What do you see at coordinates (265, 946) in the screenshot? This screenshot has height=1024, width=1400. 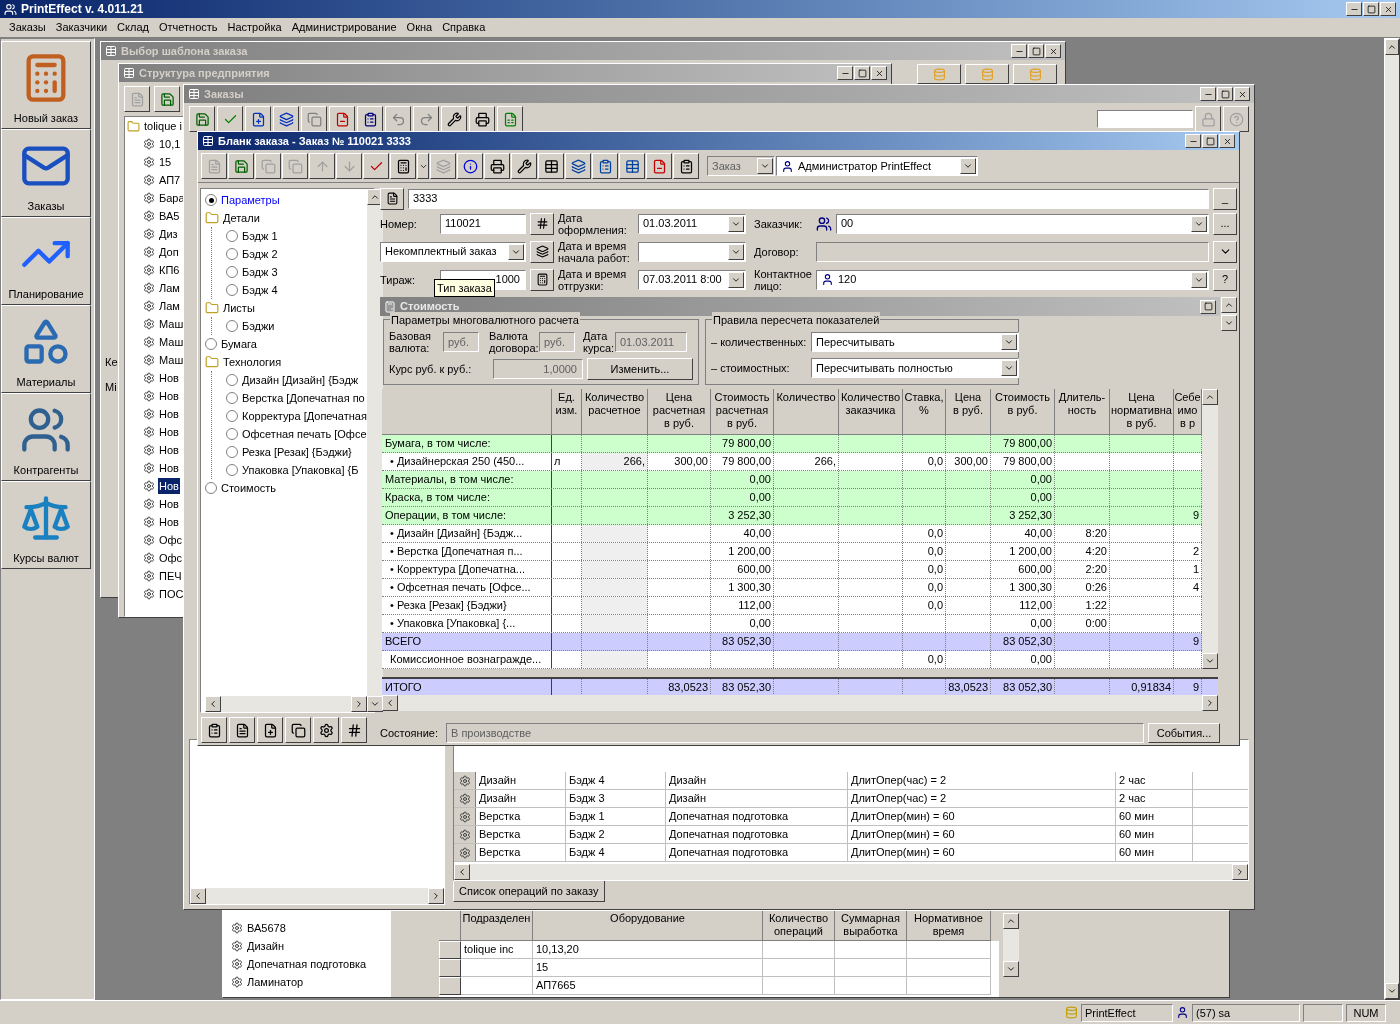 I see `tree-item: Дизайн` at bounding box center [265, 946].